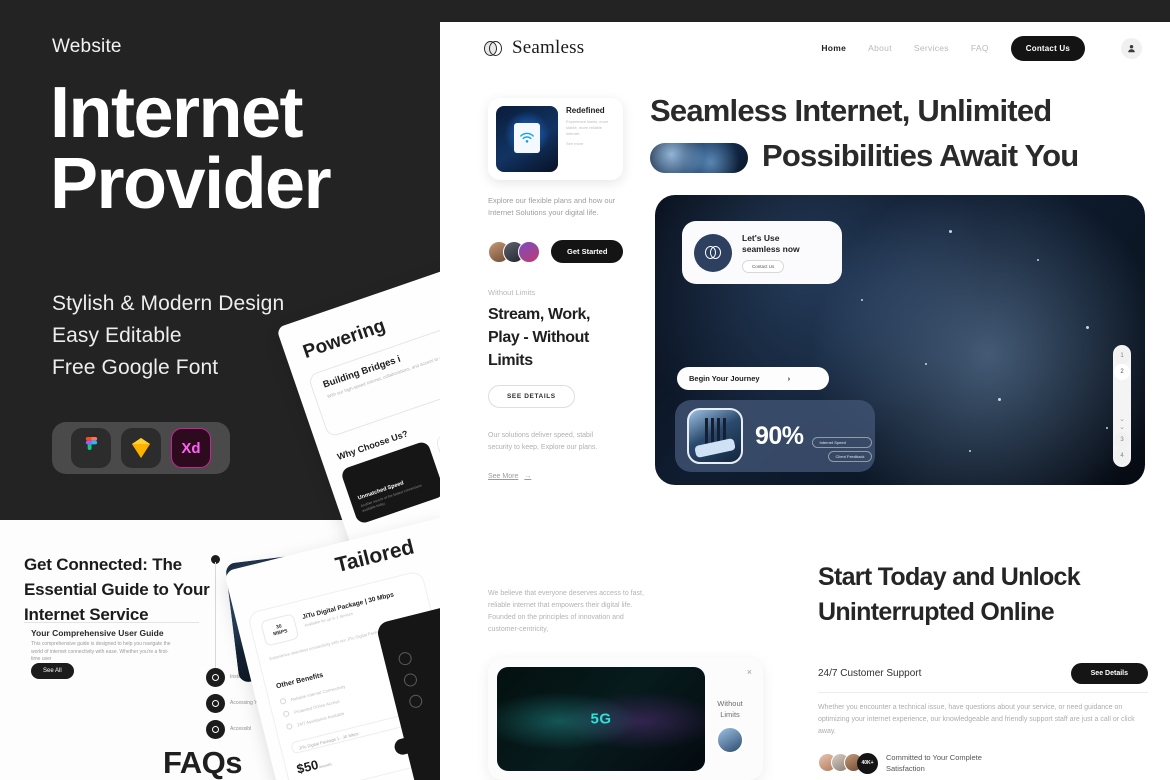 Image resolution: width=1170 pixels, height=780 pixels. What do you see at coordinates (867, 763) in the screenshot?
I see `count-badge: 40K+` at bounding box center [867, 763].